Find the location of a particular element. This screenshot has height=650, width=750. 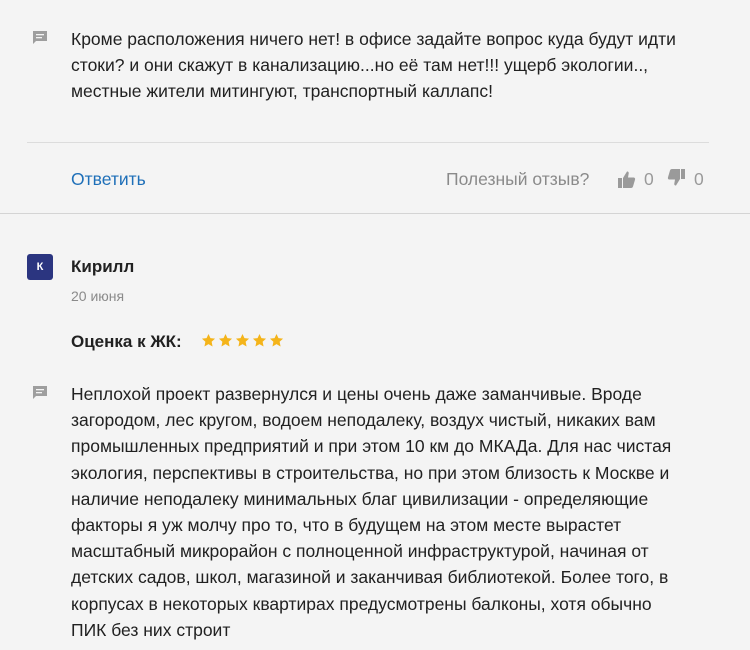

rating-stars is located at coordinates (242, 340).